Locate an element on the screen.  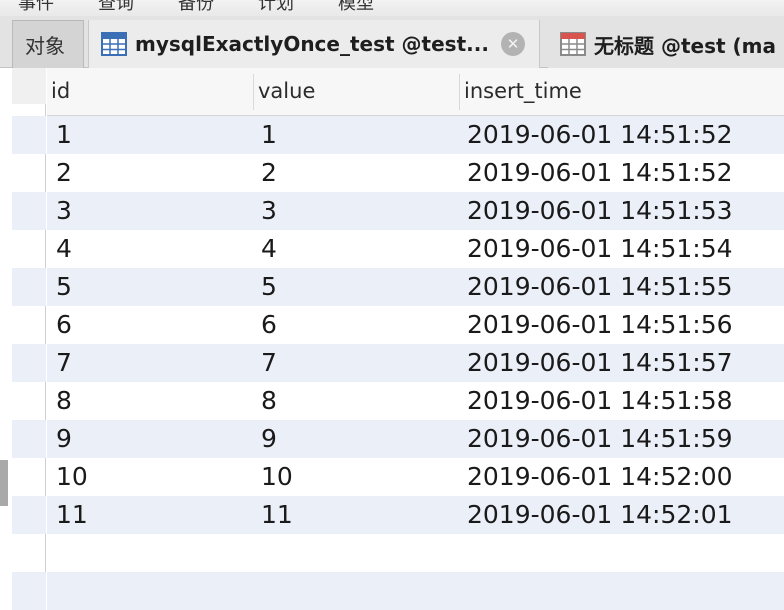
cell-id: 9 is located at coordinates (64, 439).